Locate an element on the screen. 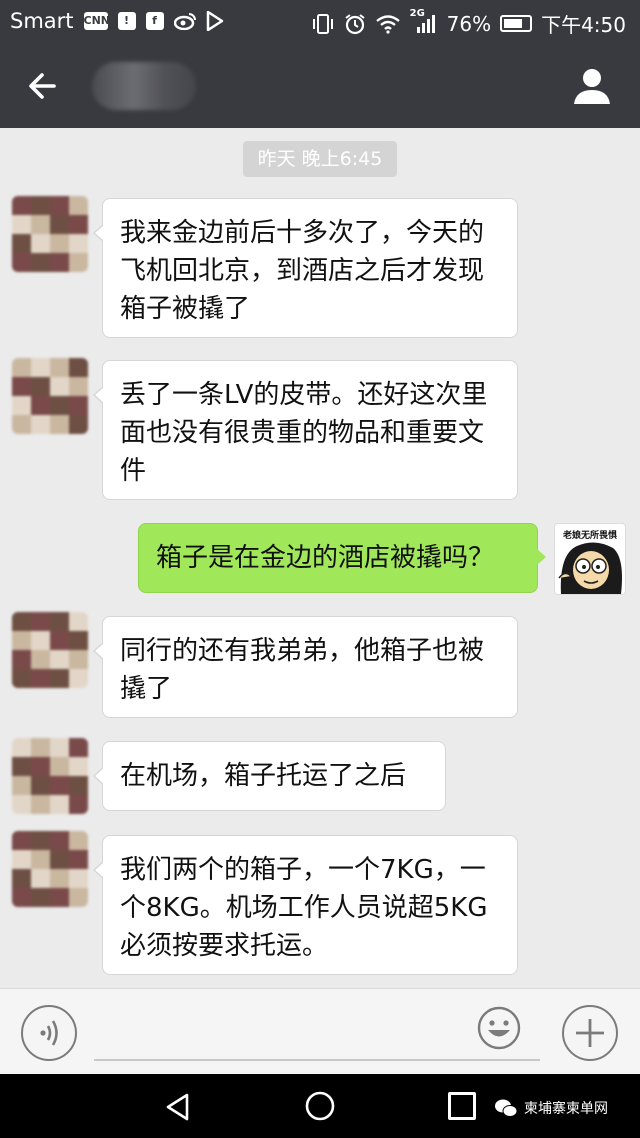 This screenshot has height=1138, width=640. message-bubble: 我来金边前后十多次了，今天的飞机回北京，到酒店之后才发现箱子被撬了 is located at coordinates (305, 268).